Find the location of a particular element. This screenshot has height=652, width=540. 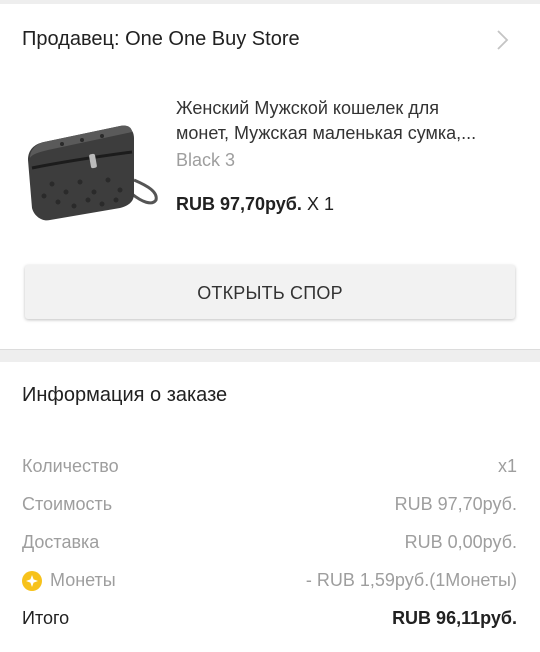

shipping-row: Доставка RUB 0,00руб. is located at coordinates (269, 545).